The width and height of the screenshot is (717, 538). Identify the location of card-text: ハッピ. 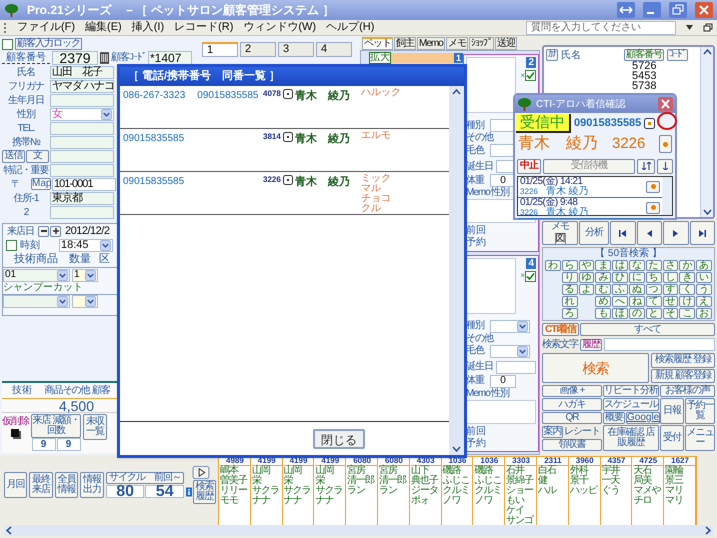
(584, 491).